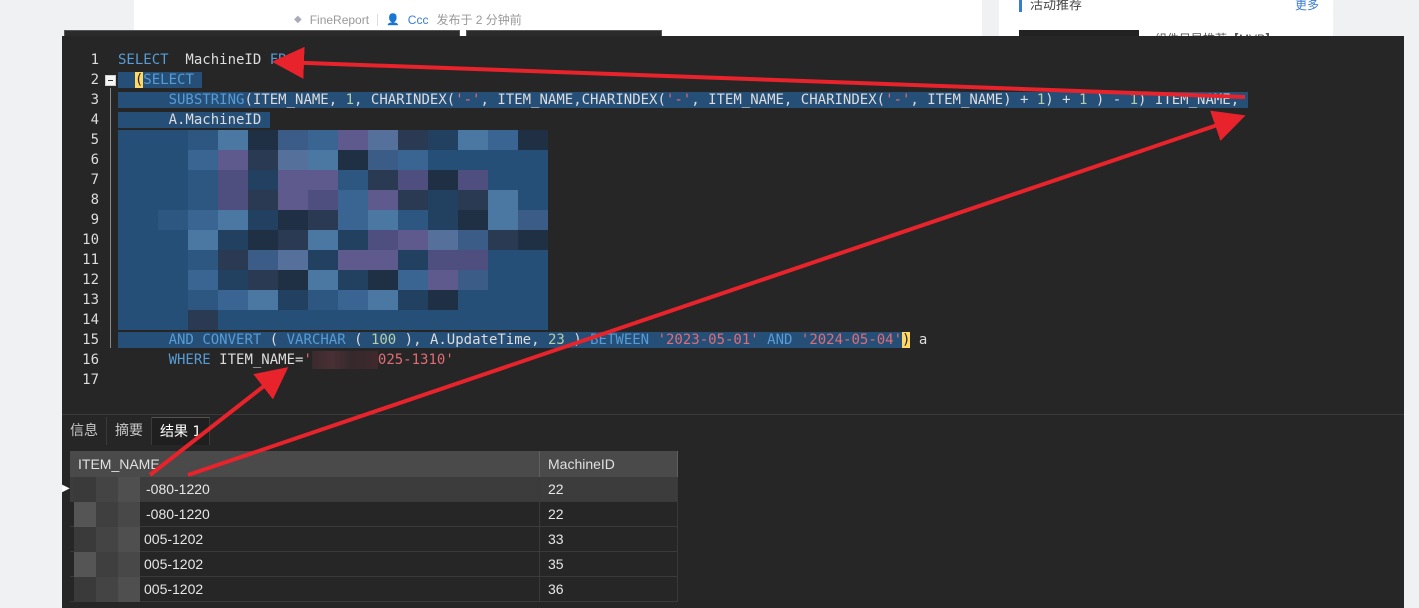 This screenshot has height=608, width=1419. Describe the element at coordinates (181, 431) in the screenshot. I see `tab-result-1: 结果 1` at that location.